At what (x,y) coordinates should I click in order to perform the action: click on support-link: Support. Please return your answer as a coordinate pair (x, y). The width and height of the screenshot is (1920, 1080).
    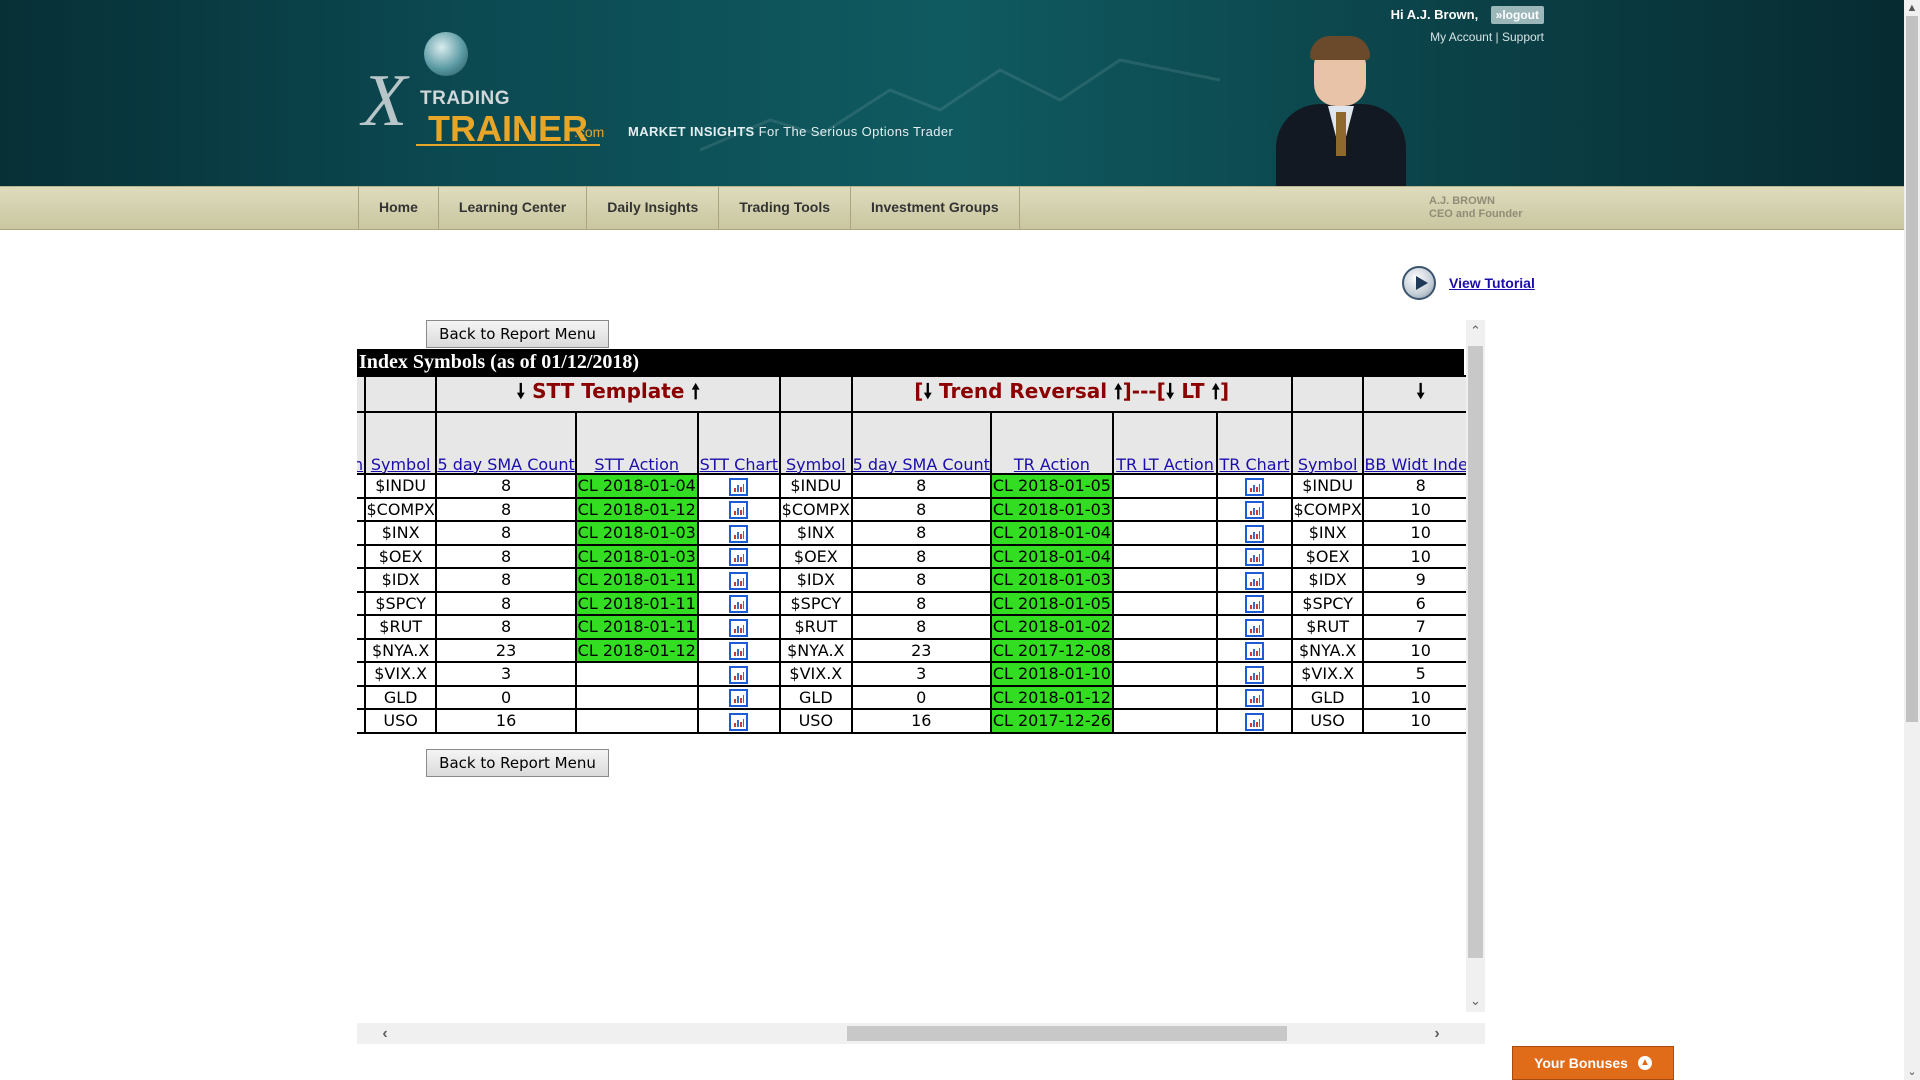
    Looking at the image, I should click on (1523, 37).